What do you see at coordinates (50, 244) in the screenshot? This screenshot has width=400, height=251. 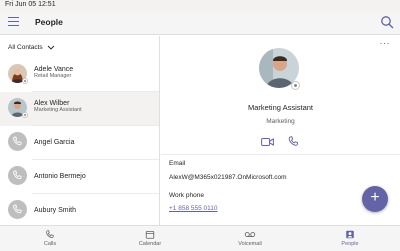 I see `nav-label: Calls` at bounding box center [50, 244].